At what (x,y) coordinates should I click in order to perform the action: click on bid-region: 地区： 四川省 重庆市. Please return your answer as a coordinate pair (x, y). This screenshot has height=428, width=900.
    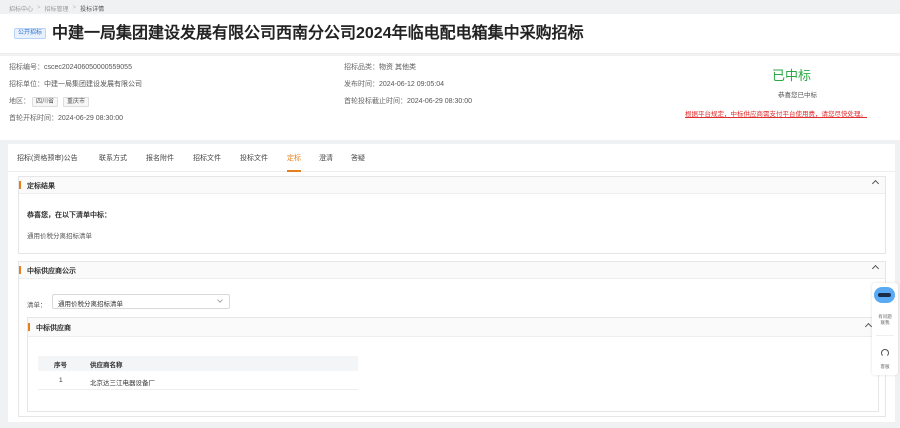
    Looking at the image, I should click on (49, 102).